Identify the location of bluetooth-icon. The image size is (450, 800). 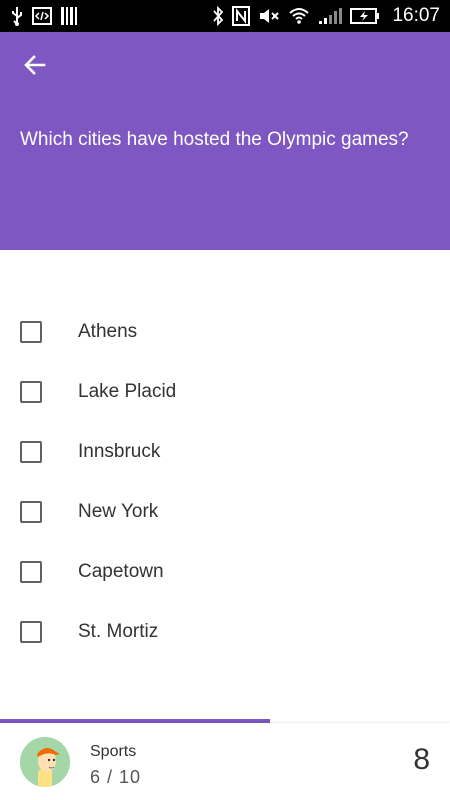
(218, 16).